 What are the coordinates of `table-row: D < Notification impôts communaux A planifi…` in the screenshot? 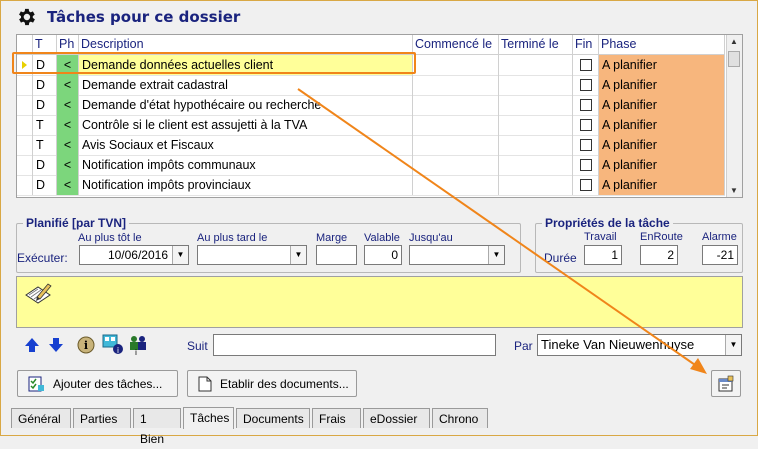 It's located at (371, 165).